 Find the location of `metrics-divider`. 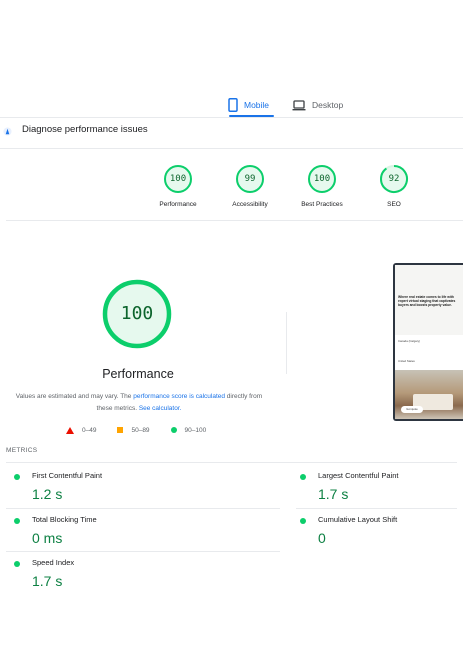

metrics-divider is located at coordinates (231, 462).